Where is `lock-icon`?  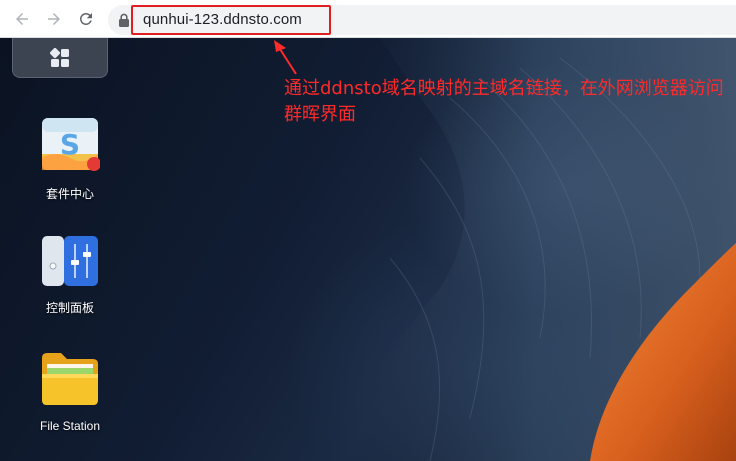
lock-icon is located at coordinates (124, 20).